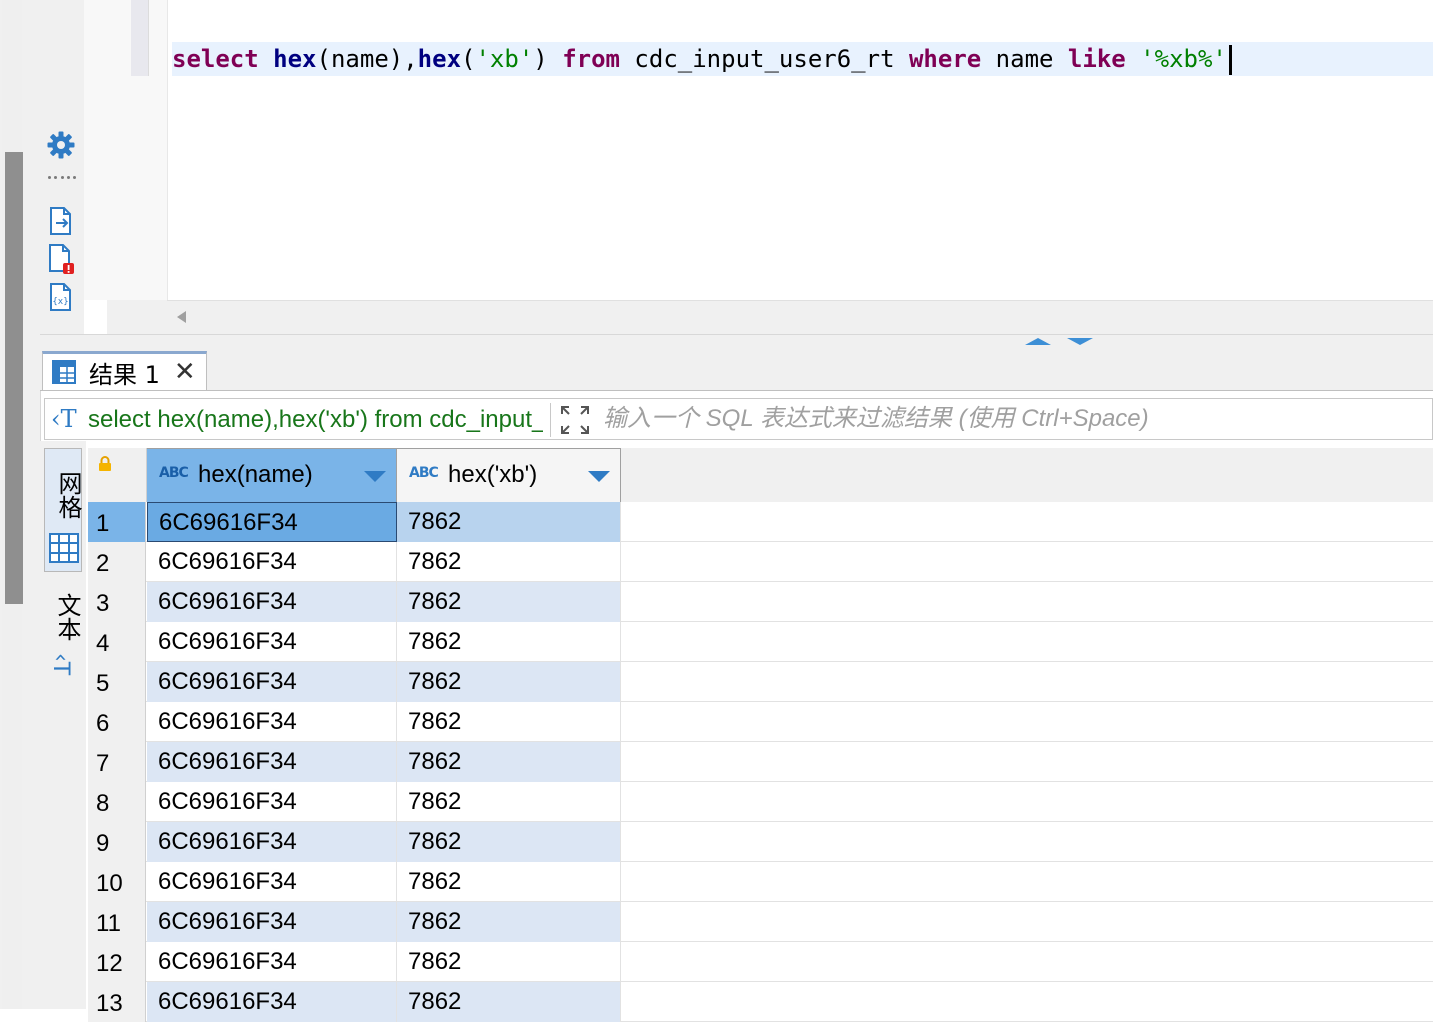 The height and width of the screenshot is (1026, 1433). I want to click on column-name: hex('xb'), so click(493, 474).